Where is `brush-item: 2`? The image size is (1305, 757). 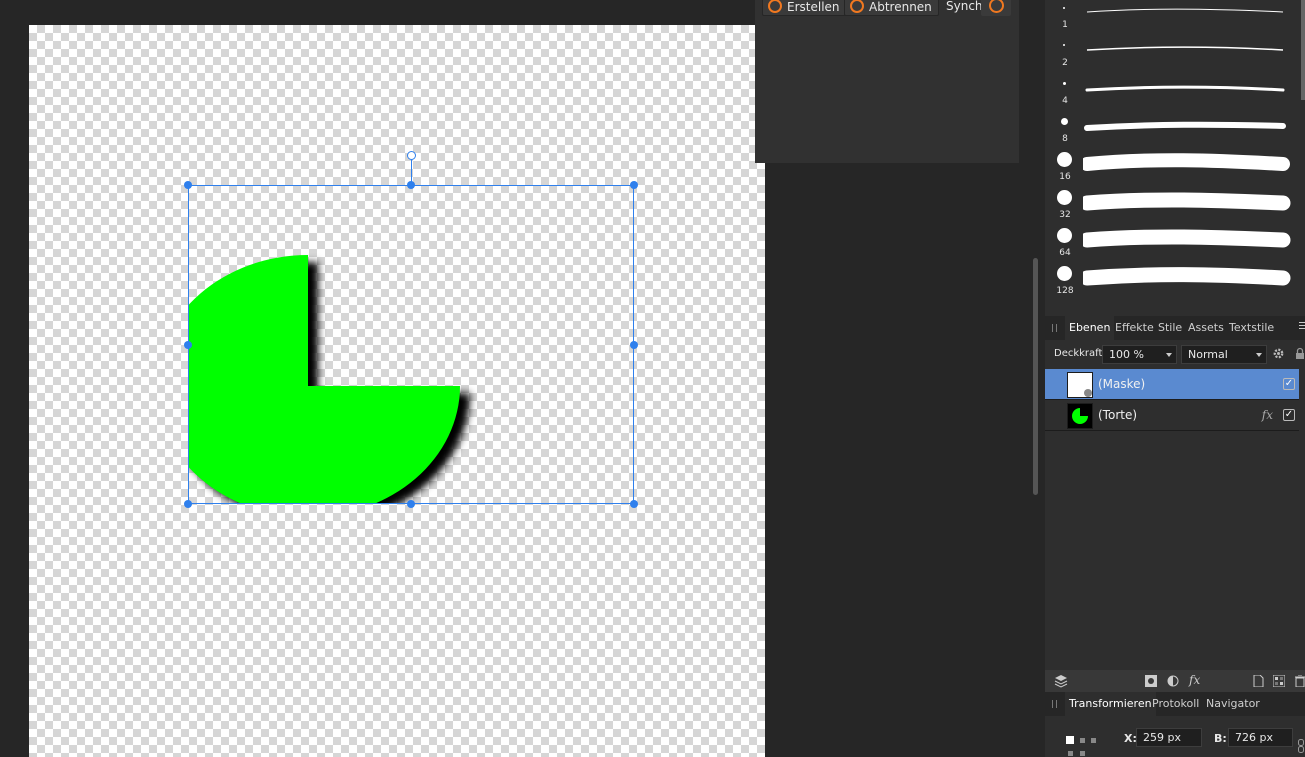
brush-item: 2 is located at coordinates (1175, 57).